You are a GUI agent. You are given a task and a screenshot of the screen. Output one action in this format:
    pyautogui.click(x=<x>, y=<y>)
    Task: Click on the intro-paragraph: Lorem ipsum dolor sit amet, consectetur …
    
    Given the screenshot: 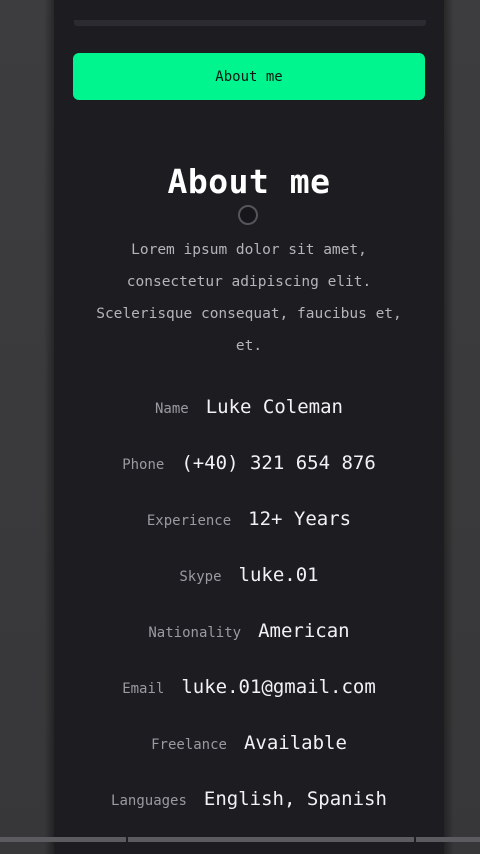 What is the action you would take?
    pyautogui.click(x=249, y=298)
    